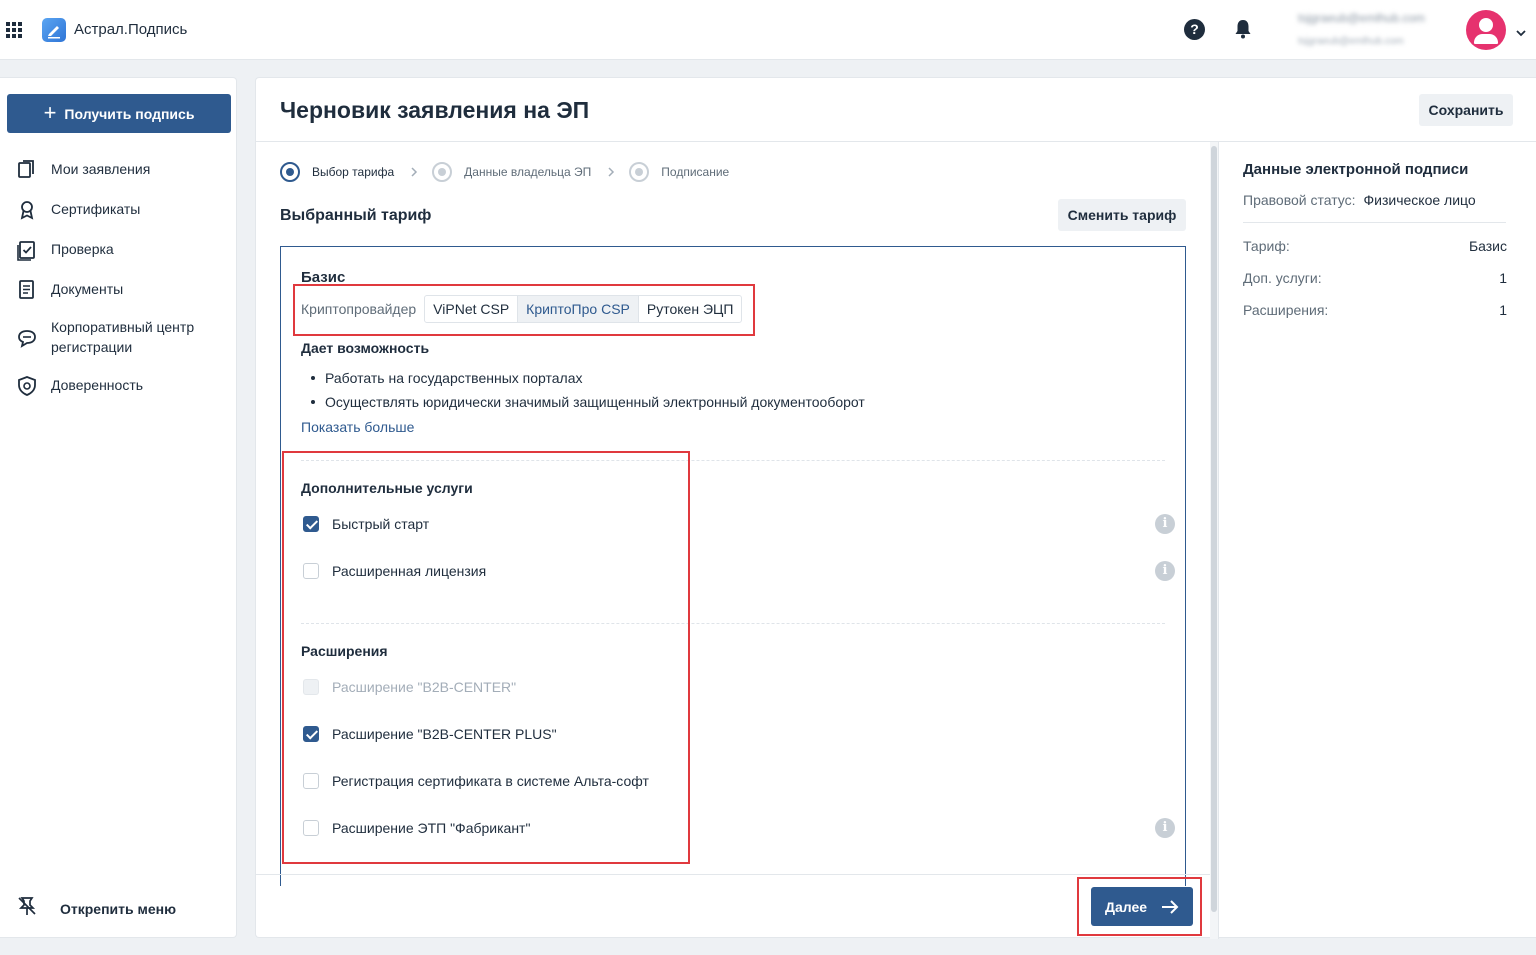 This screenshot has height=955, width=1536. Describe the element at coordinates (1356, 169) in the screenshot. I see `info-panel-title: Данные электронной подписи` at that location.